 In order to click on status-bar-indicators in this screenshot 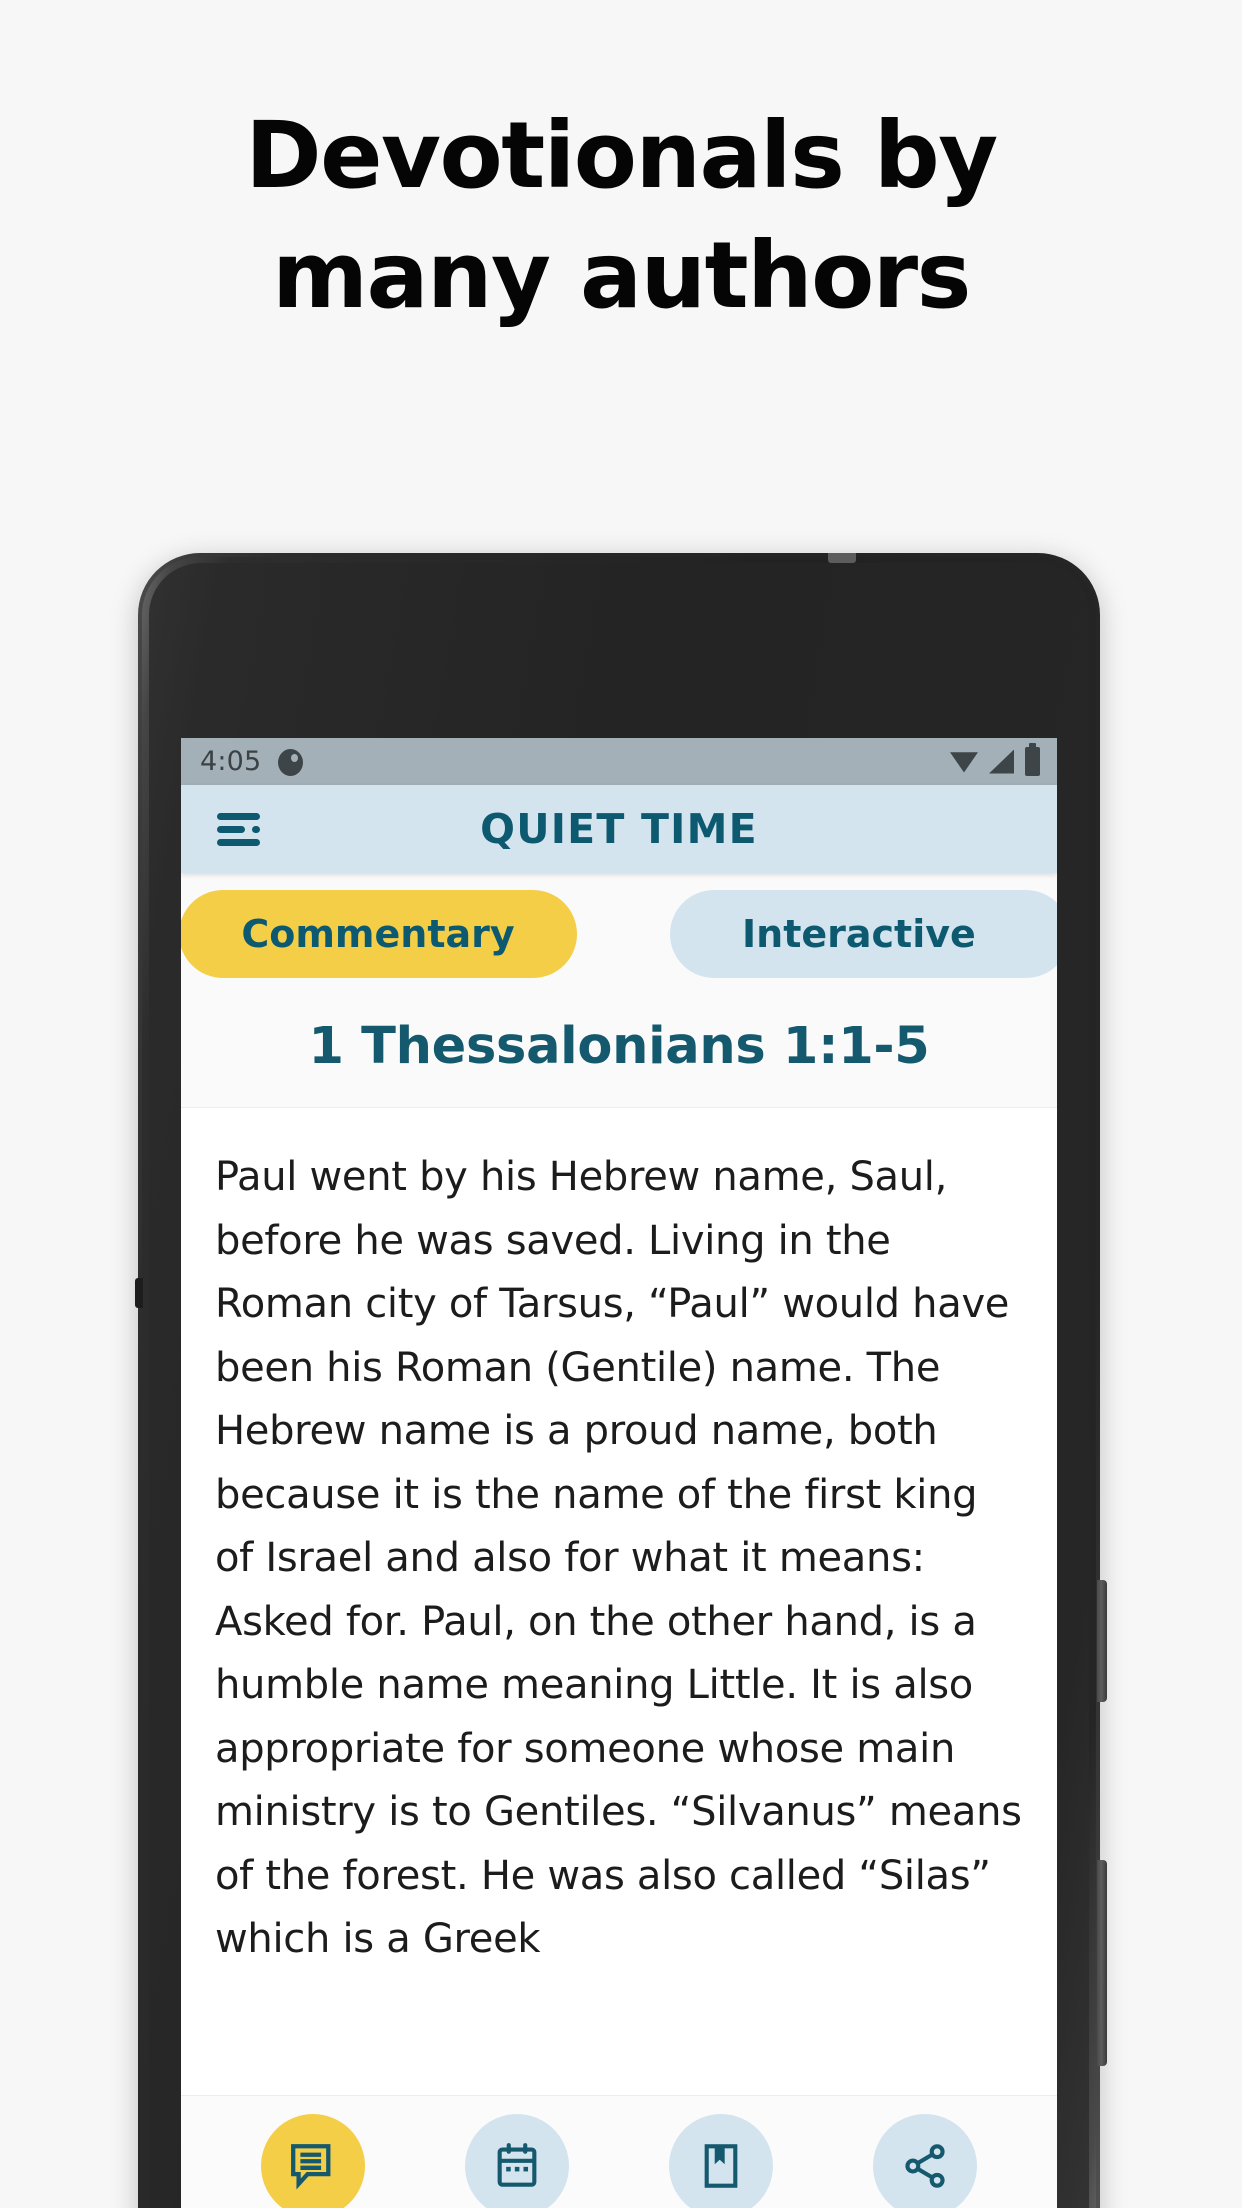, I will do `click(995, 759)`.